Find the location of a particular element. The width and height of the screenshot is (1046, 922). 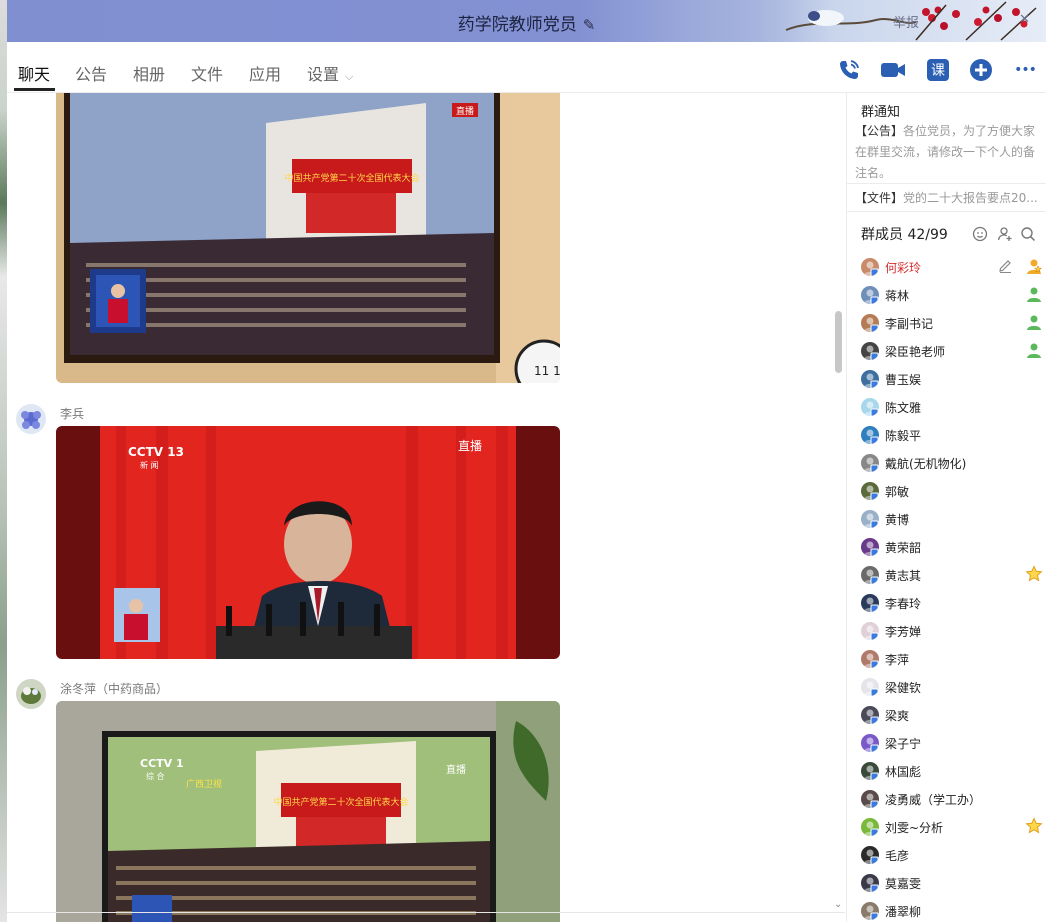

member-chat-button is located at coordinates (980, 234).